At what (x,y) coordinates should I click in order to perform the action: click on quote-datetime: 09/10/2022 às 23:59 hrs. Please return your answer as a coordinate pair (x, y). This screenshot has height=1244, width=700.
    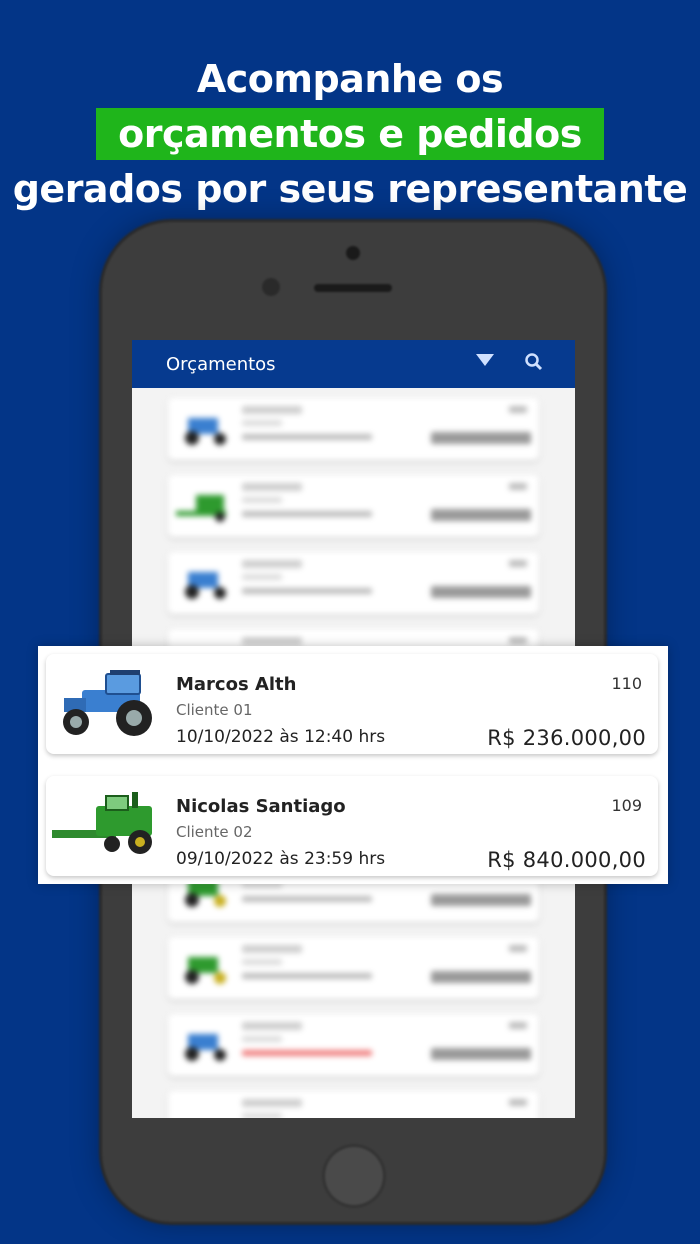
    Looking at the image, I should click on (281, 859).